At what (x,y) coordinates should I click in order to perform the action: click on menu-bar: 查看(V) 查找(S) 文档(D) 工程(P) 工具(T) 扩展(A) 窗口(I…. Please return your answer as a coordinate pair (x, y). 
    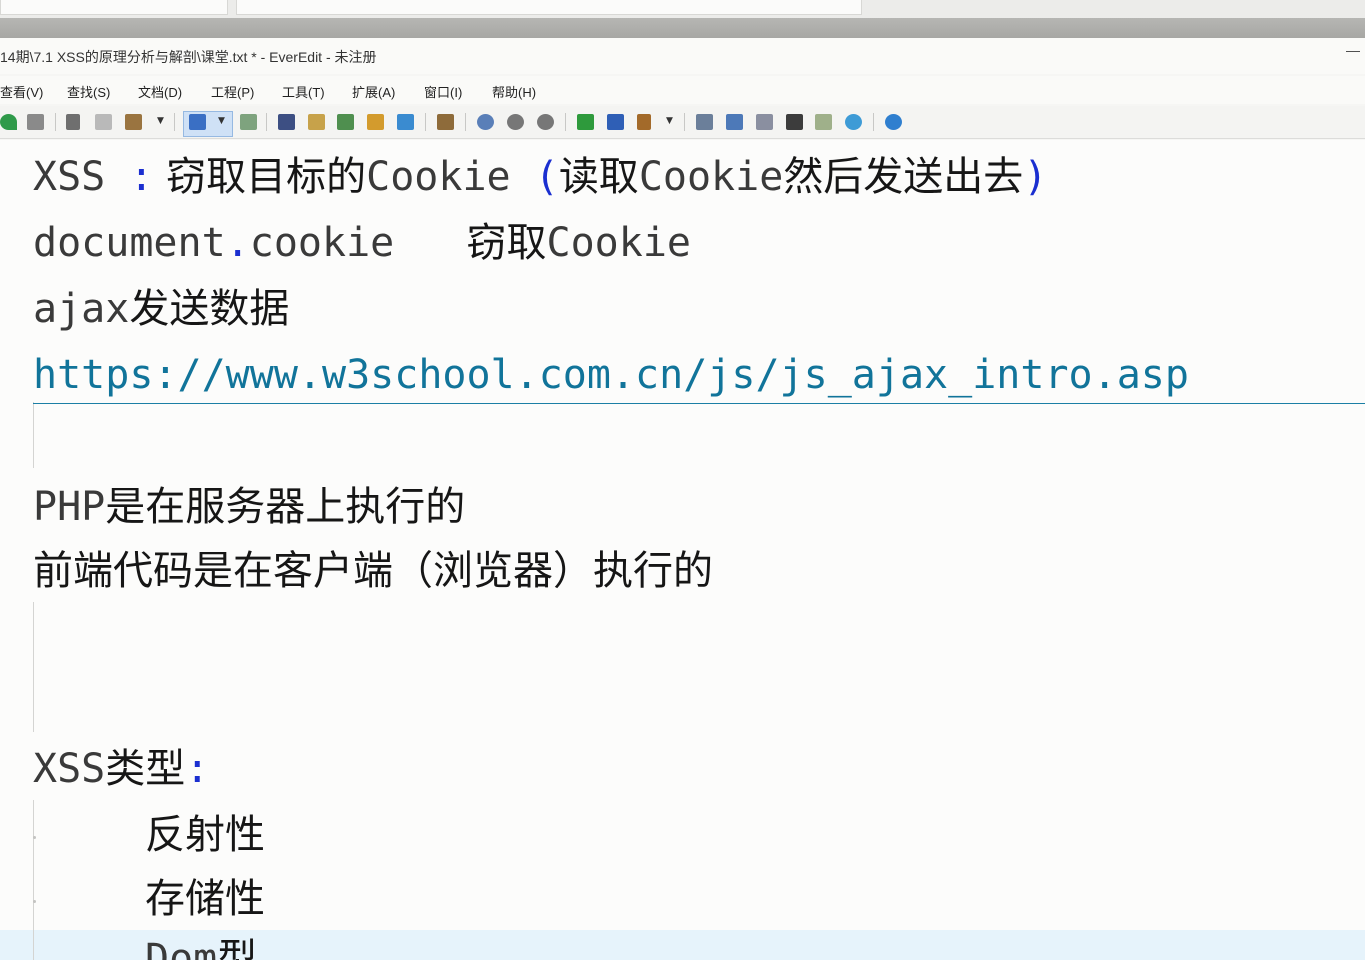
    Looking at the image, I should click on (682, 90).